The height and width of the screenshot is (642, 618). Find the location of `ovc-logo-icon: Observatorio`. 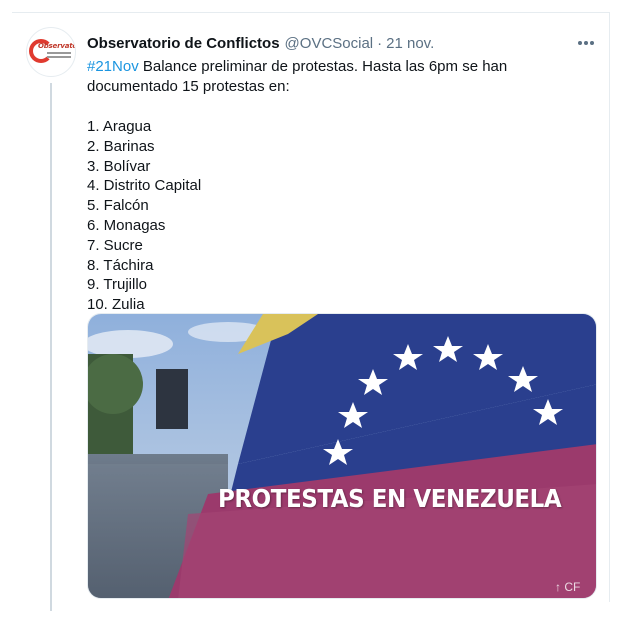

ovc-logo-icon: Observatorio is located at coordinates (52, 52).